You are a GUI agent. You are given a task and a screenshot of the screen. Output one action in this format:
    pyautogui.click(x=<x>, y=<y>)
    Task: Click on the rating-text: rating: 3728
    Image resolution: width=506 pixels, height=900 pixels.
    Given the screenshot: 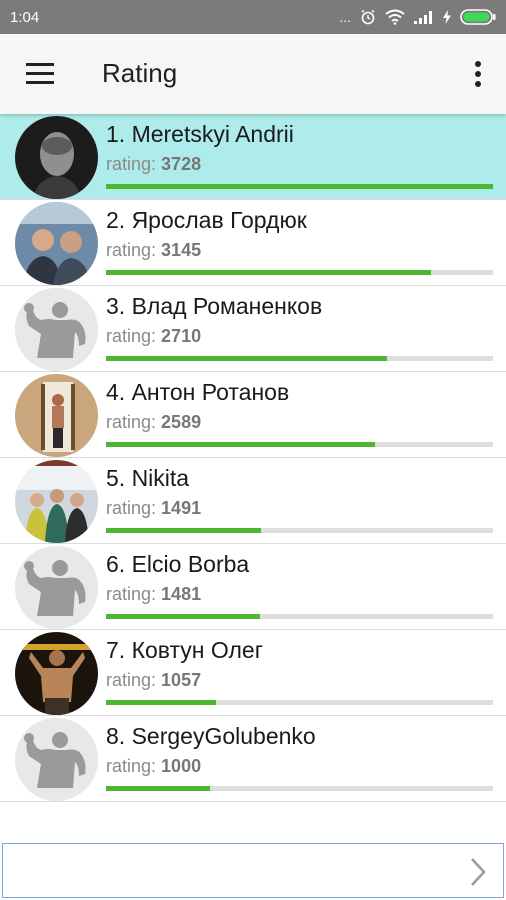 What is the action you would take?
    pyautogui.click(x=153, y=164)
    